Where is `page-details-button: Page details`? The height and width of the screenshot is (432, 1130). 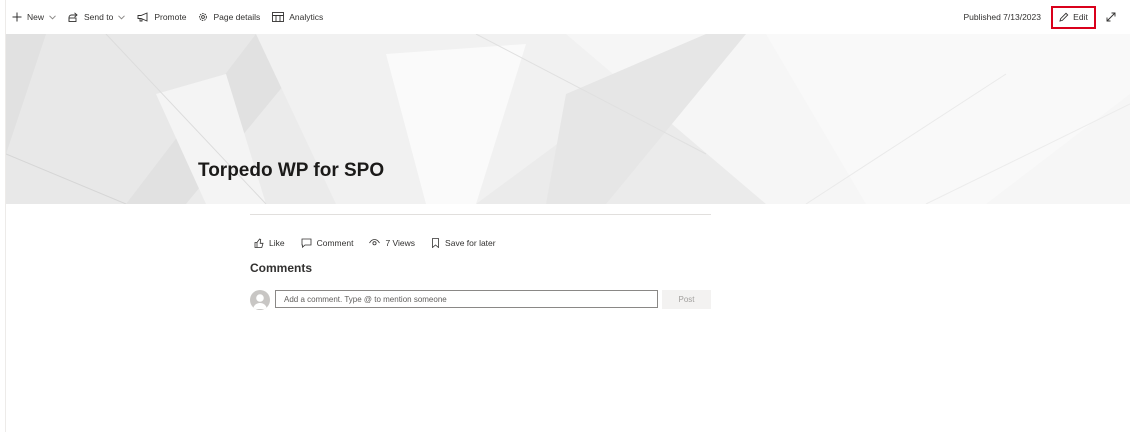
page-details-button: Page details is located at coordinates (229, 17).